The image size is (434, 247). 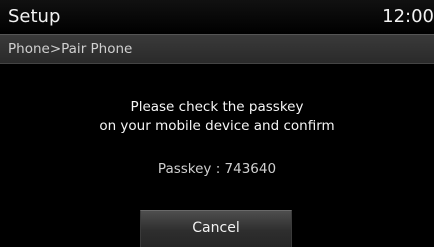 I want to click on breadcrumb: Phone>Pair Phone, so click(x=70, y=49).